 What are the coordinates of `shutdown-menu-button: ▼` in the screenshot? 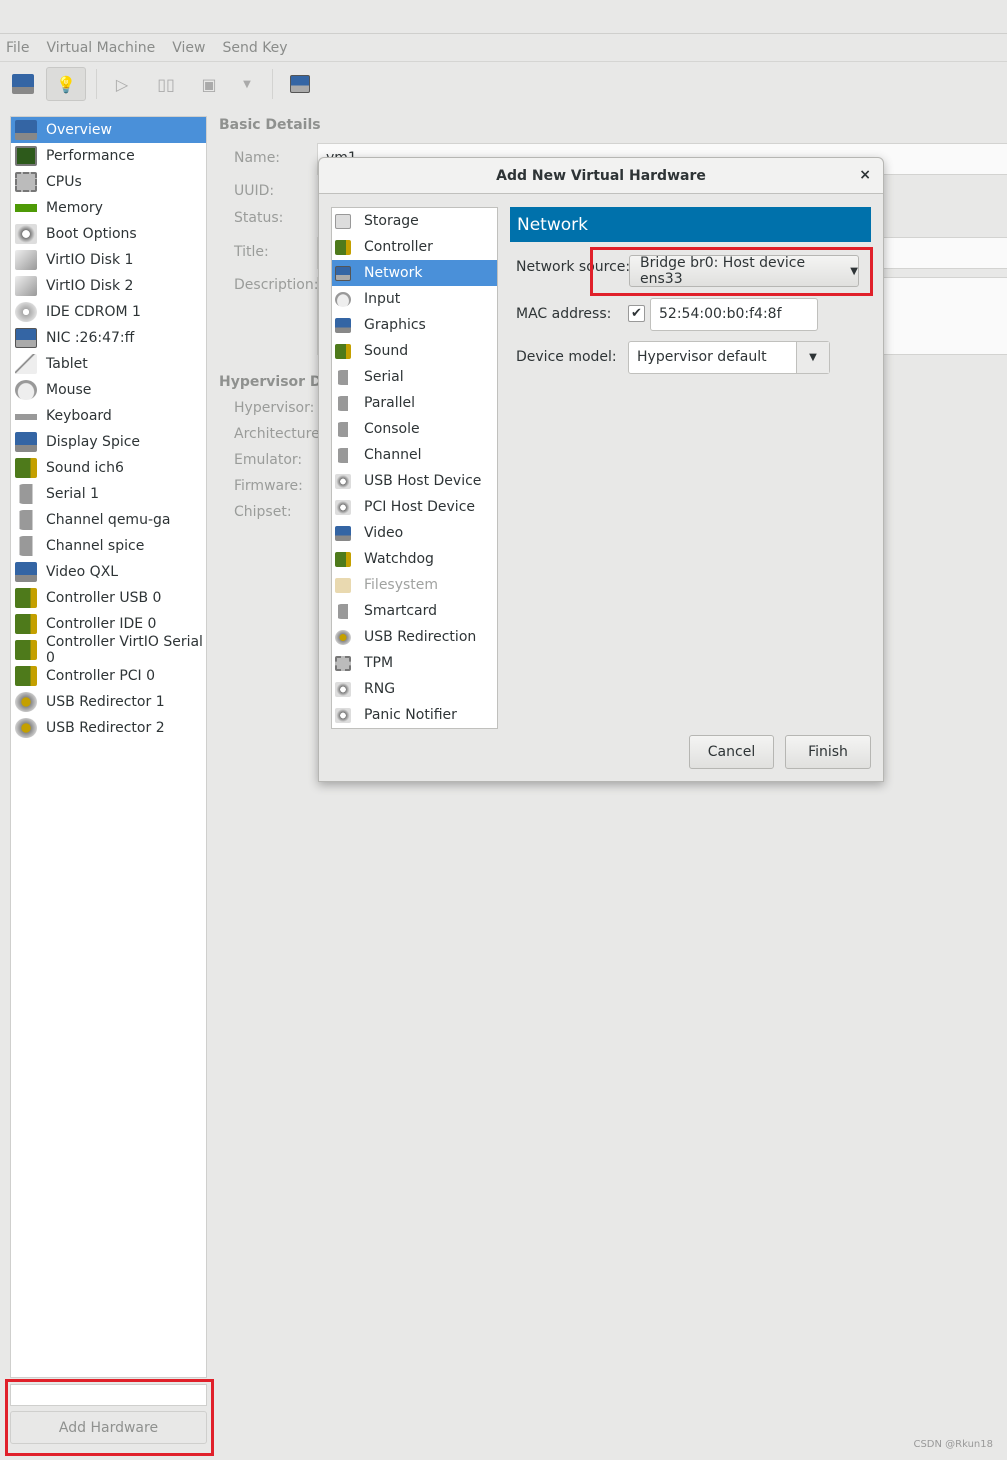 It's located at (247, 84).